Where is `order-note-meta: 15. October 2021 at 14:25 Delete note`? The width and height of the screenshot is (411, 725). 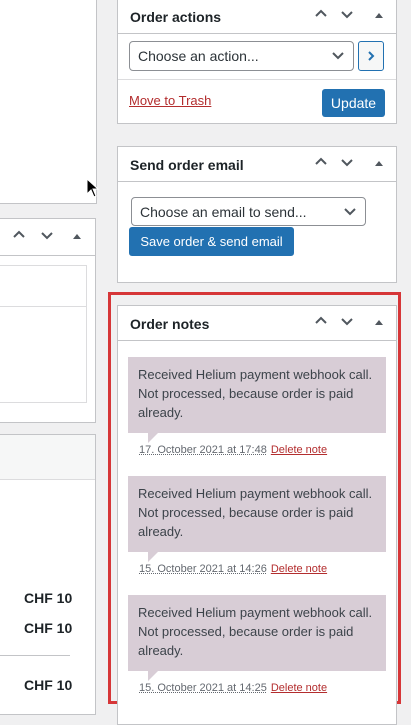
order-note-meta: 15. October 2021 at 14:25 Delete note is located at coordinates (233, 688).